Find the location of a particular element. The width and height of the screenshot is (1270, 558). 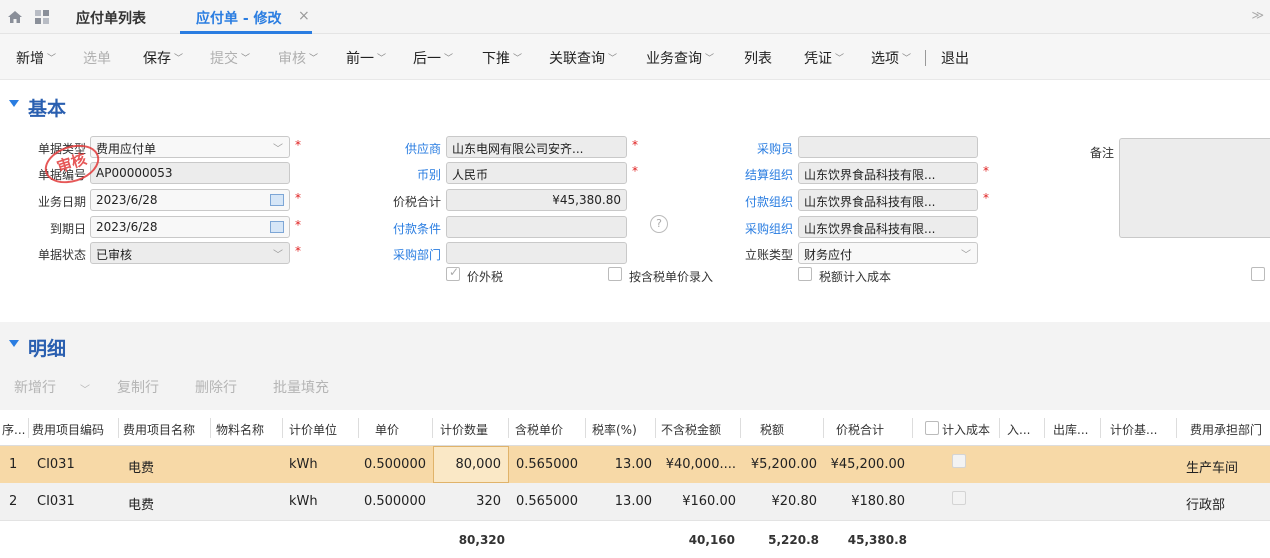

extra-checkbox is located at coordinates (1258, 274).